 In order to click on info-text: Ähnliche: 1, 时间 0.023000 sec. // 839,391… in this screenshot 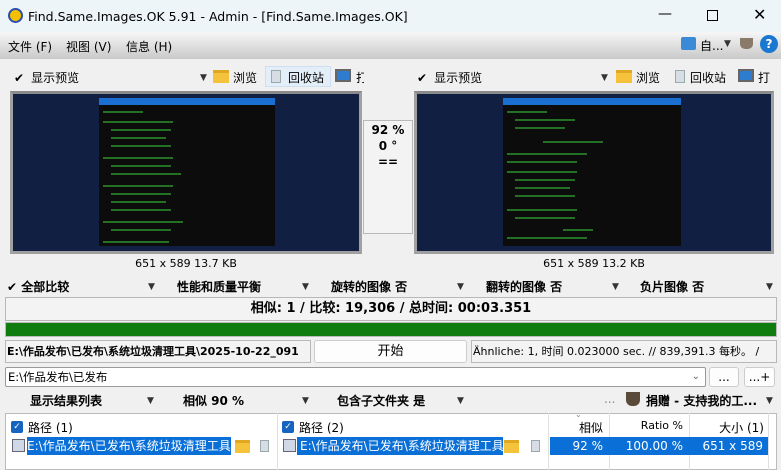, I will do `click(624, 351)`.